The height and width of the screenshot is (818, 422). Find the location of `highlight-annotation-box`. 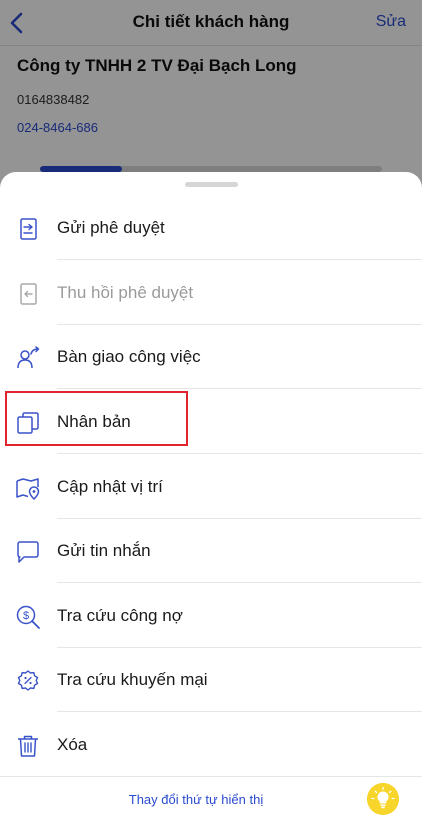

highlight-annotation-box is located at coordinates (96, 418).